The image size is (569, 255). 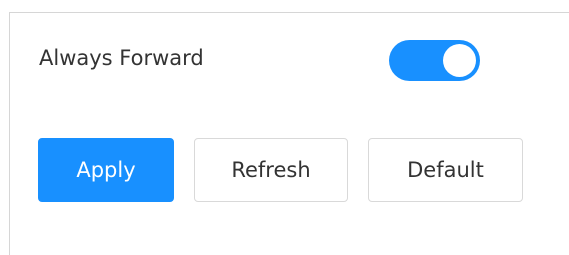 What do you see at coordinates (271, 170) in the screenshot?
I see `refresh-button: Refresh` at bounding box center [271, 170].